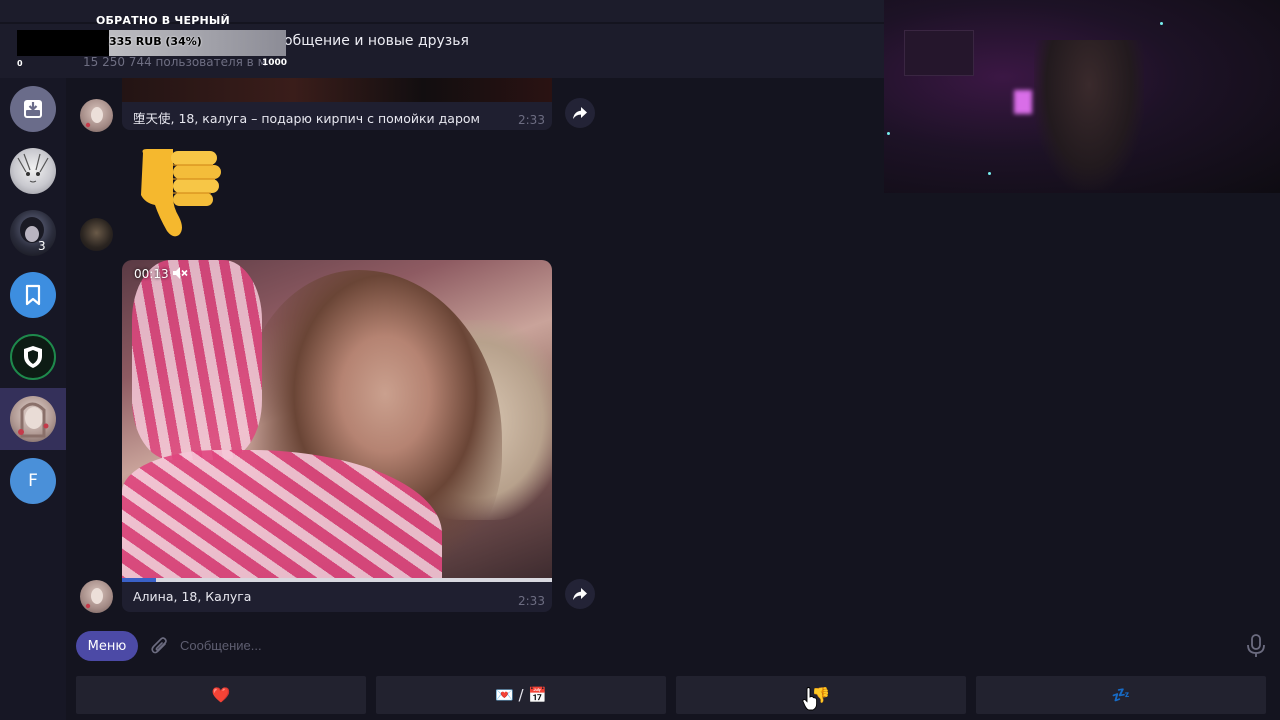  I want to click on sidebar-item-manga-avatar, so click(33, 171).